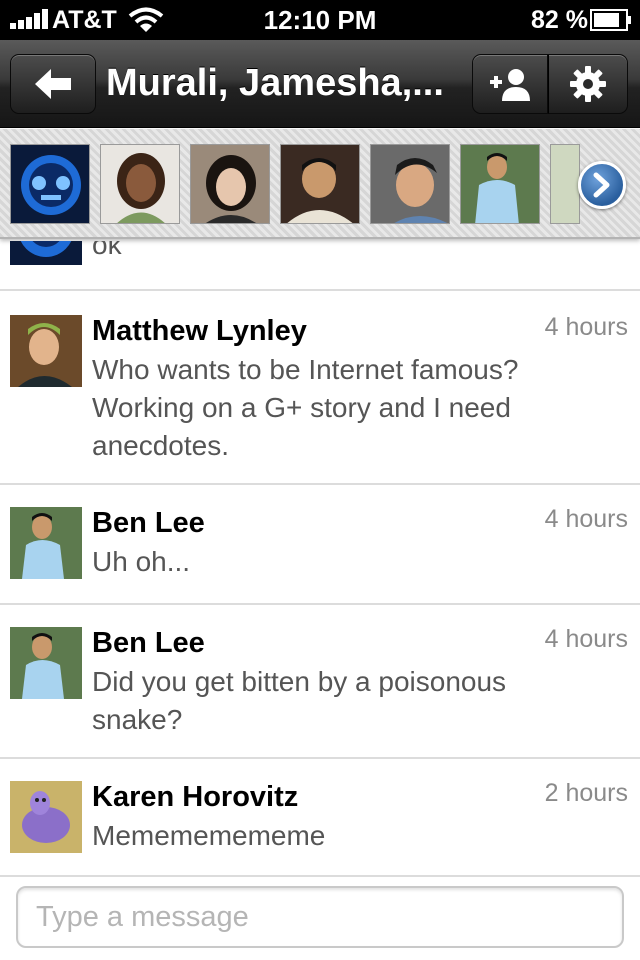 Image resolution: width=640 pixels, height=960 pixels. What do you see at coordinates (137, 719) in the screenshot?
I see `message-line: snake?` at bounding box center [137, 719].